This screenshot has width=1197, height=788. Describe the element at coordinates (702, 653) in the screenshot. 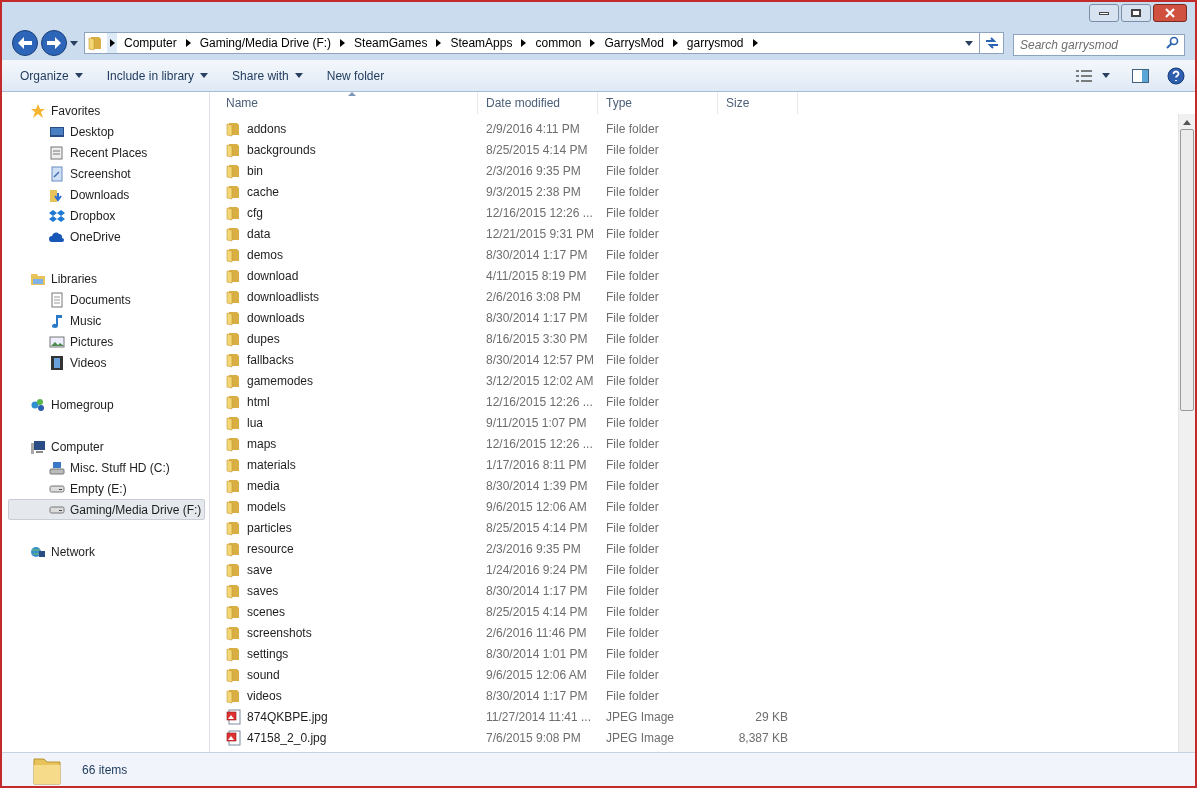

I see `file-row: settings 8/30/2014 1:01 PM File folder` at that location.